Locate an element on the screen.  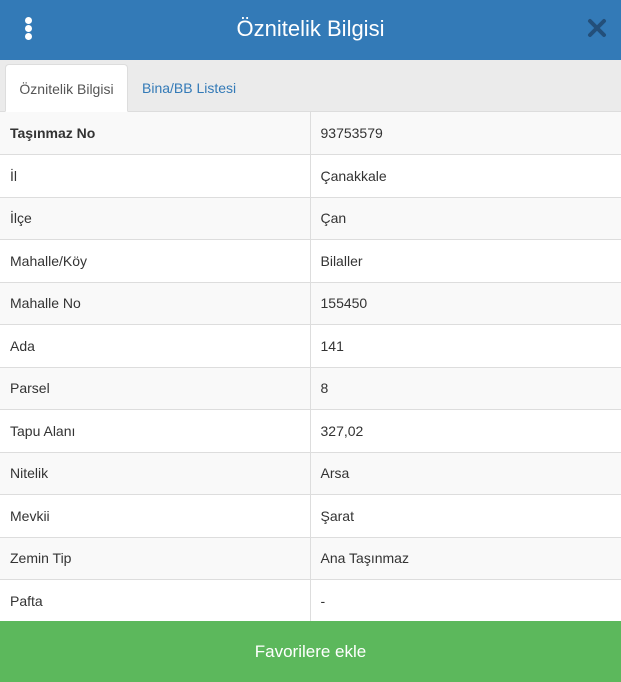
tab-oznitelik-bilgisi: Öznitelik Bilgisi is located at coordinates (66, 88).